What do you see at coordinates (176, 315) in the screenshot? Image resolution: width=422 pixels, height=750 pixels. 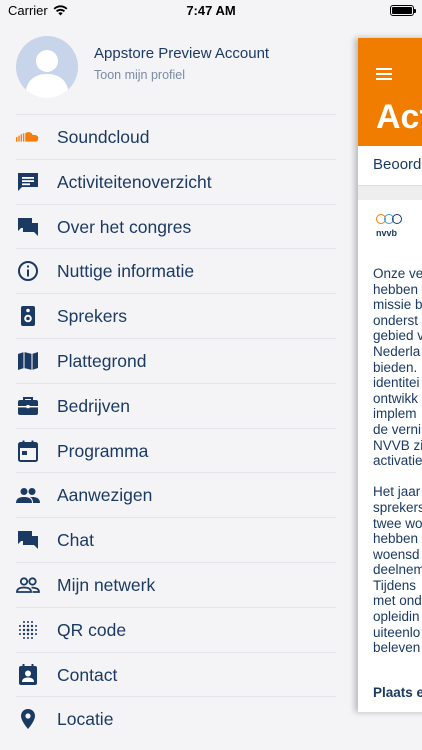 I see `menu-item-sprekers: Sprekers` at bounding box center [176, 315].